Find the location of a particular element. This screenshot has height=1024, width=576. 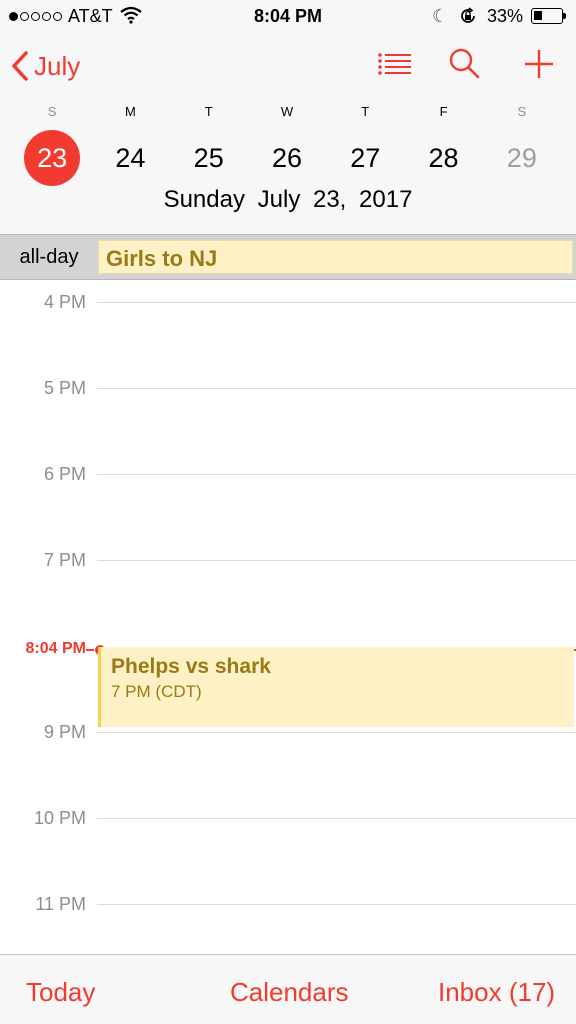

day-number: 29 is located at coordinates (521, 158).